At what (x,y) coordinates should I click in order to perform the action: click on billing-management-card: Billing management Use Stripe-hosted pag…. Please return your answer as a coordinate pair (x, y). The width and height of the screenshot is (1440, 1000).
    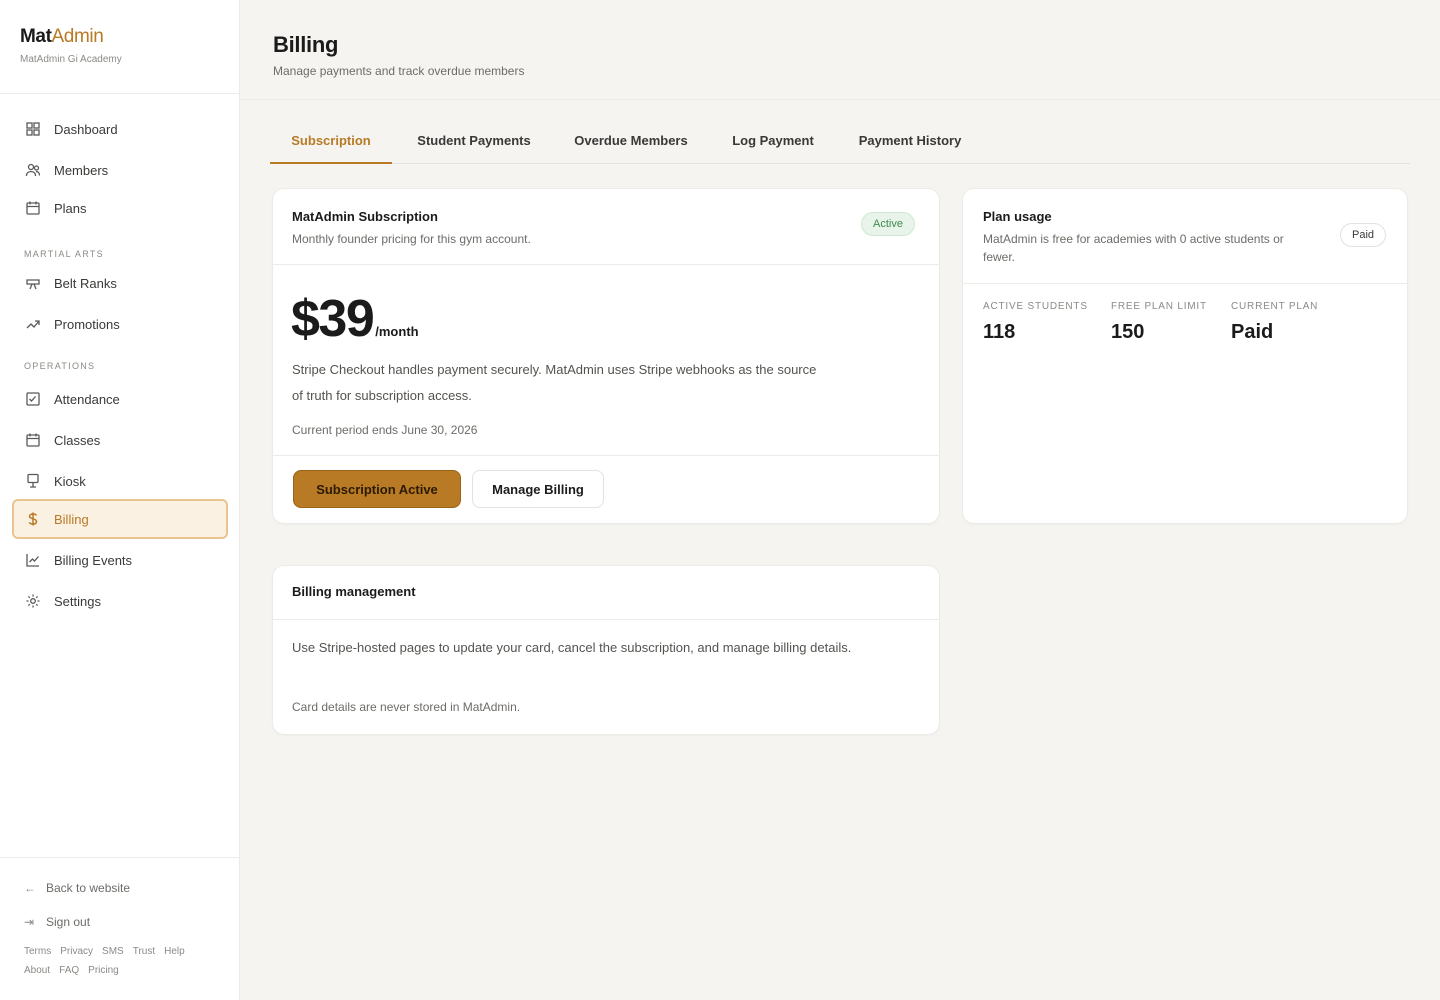
    Looking at the image, I should click on (606, 650).